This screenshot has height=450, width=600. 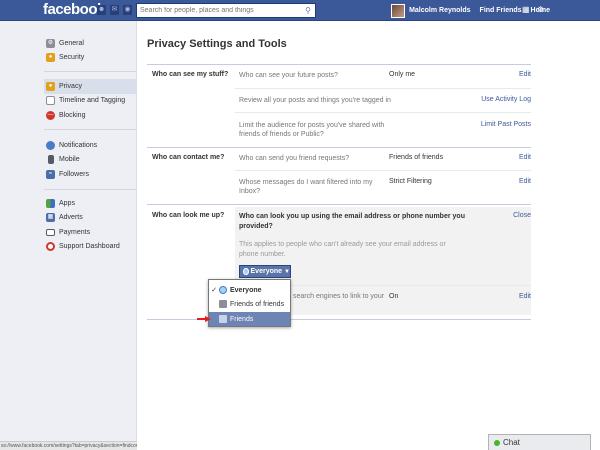 I want to click on setting-question: search engines to link to your, so click(x=339, y=296).